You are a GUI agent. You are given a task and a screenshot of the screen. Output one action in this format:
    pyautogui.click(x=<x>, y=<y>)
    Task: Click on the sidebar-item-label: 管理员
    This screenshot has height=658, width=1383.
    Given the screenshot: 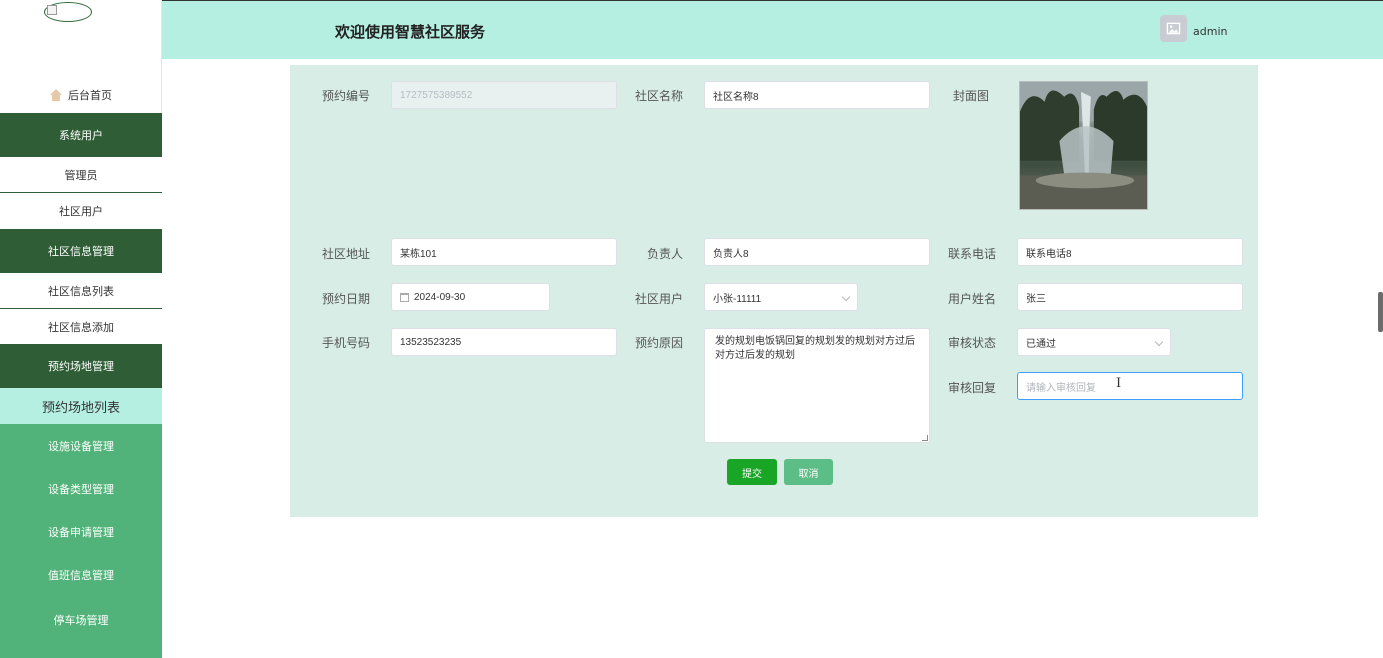 What is the action you would take?
    pyautogui.click(x=81, y=175)
    